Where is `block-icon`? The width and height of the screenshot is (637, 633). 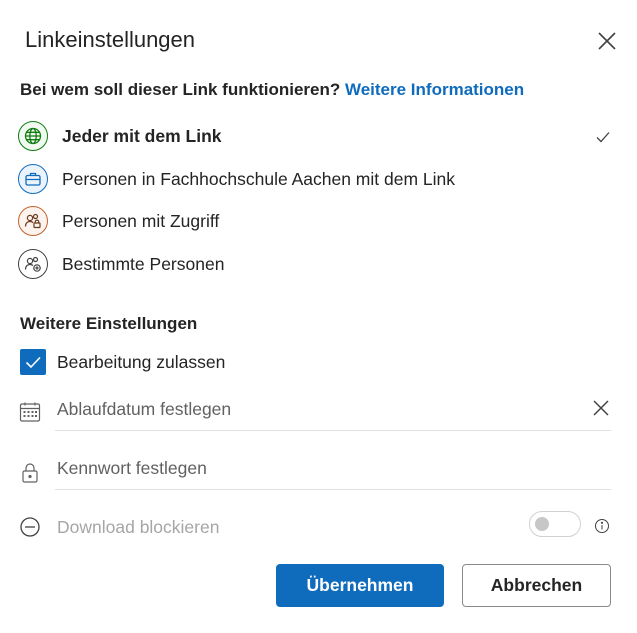 block-icon is located at coordinates (30, 527).